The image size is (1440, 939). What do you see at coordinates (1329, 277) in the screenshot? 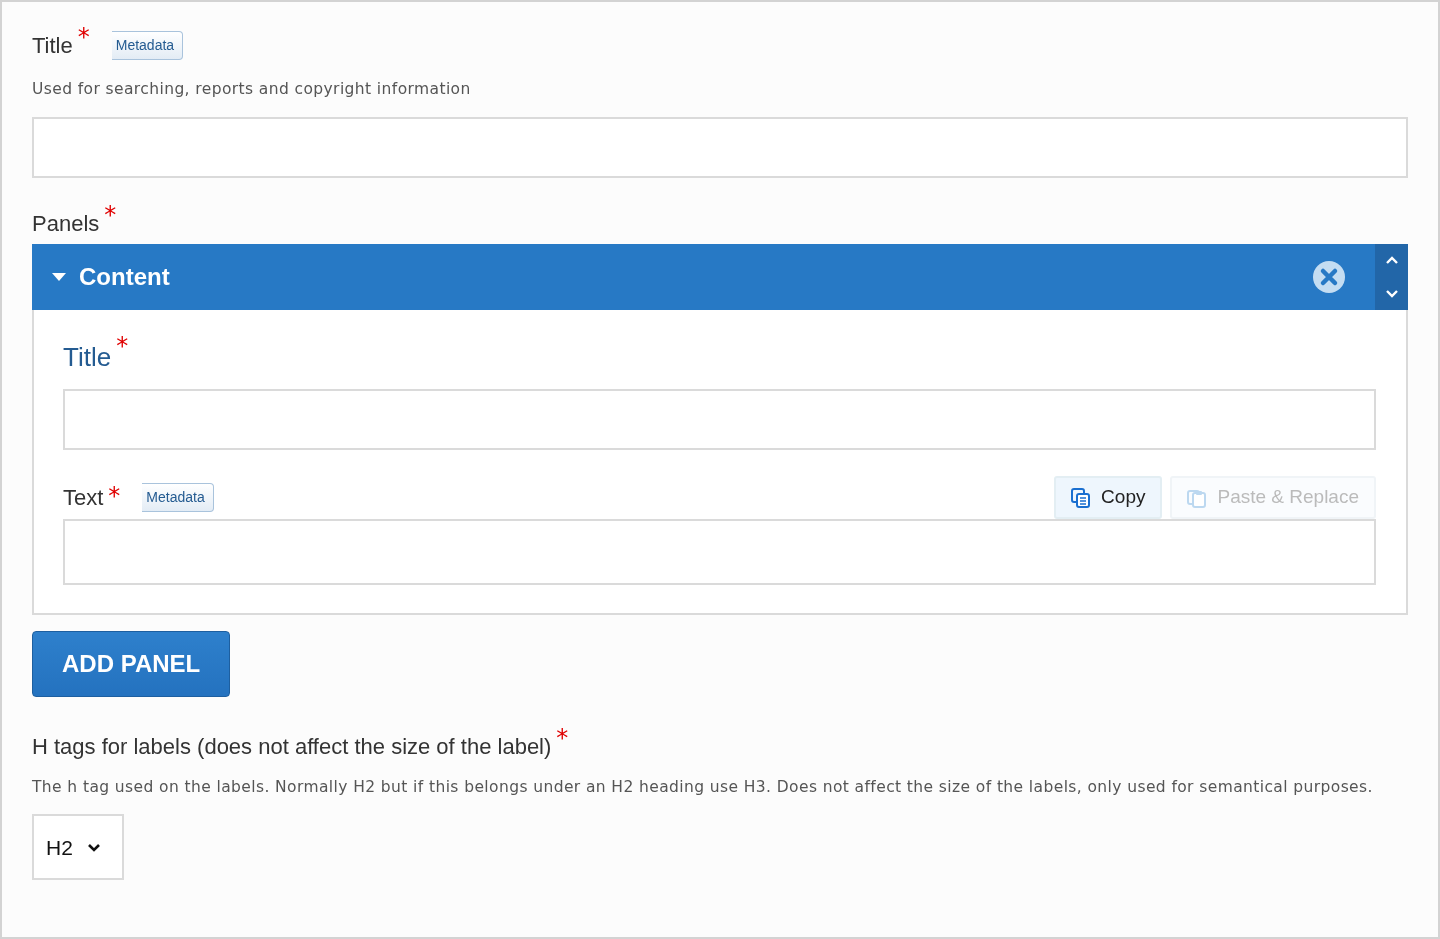
I see `remove-icon` at bounding box center [1329, 277].